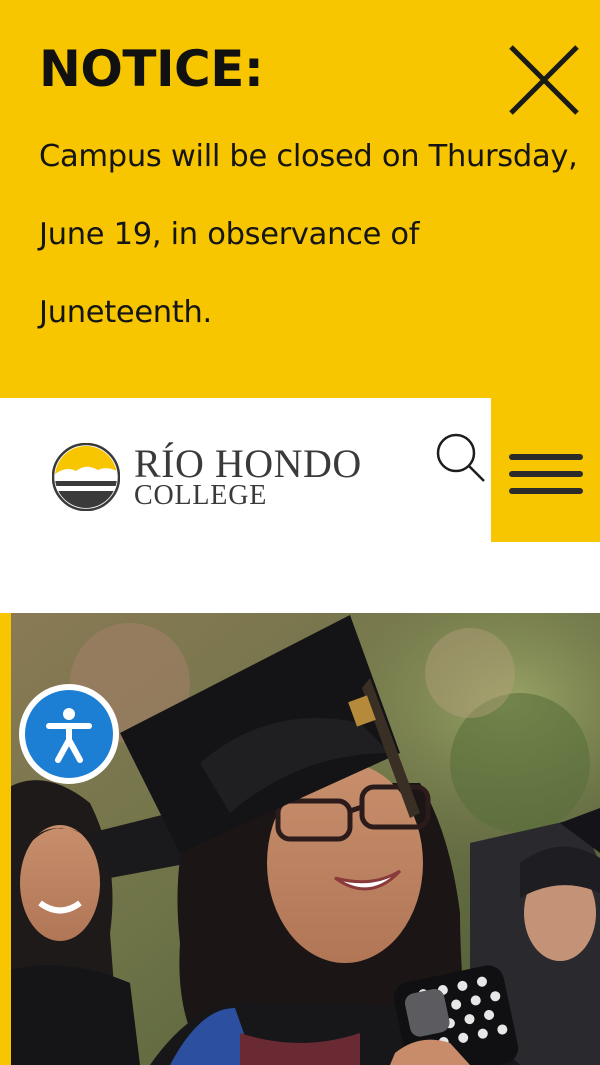  I want to click on accessibility-icon, so click(69, 735).